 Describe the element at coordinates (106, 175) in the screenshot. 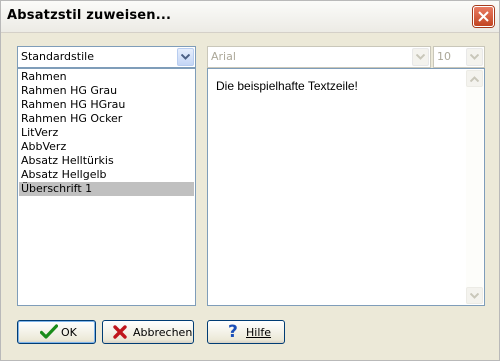

I see `list-item: Absatz Hellgelb` at that location.